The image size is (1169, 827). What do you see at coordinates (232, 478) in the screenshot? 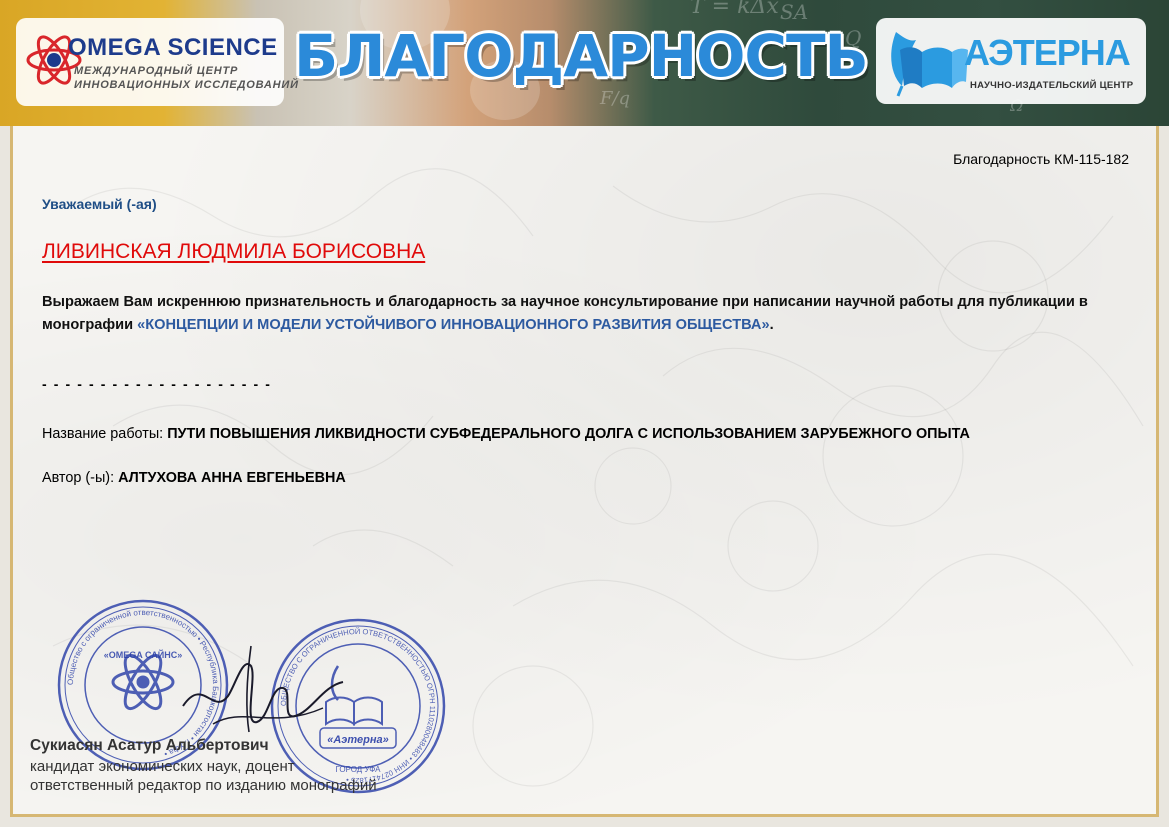
I see `author-name: АЛТУХОВА АННА ЕВГЕНЬЕВНА` at bounding box center [232, 478].